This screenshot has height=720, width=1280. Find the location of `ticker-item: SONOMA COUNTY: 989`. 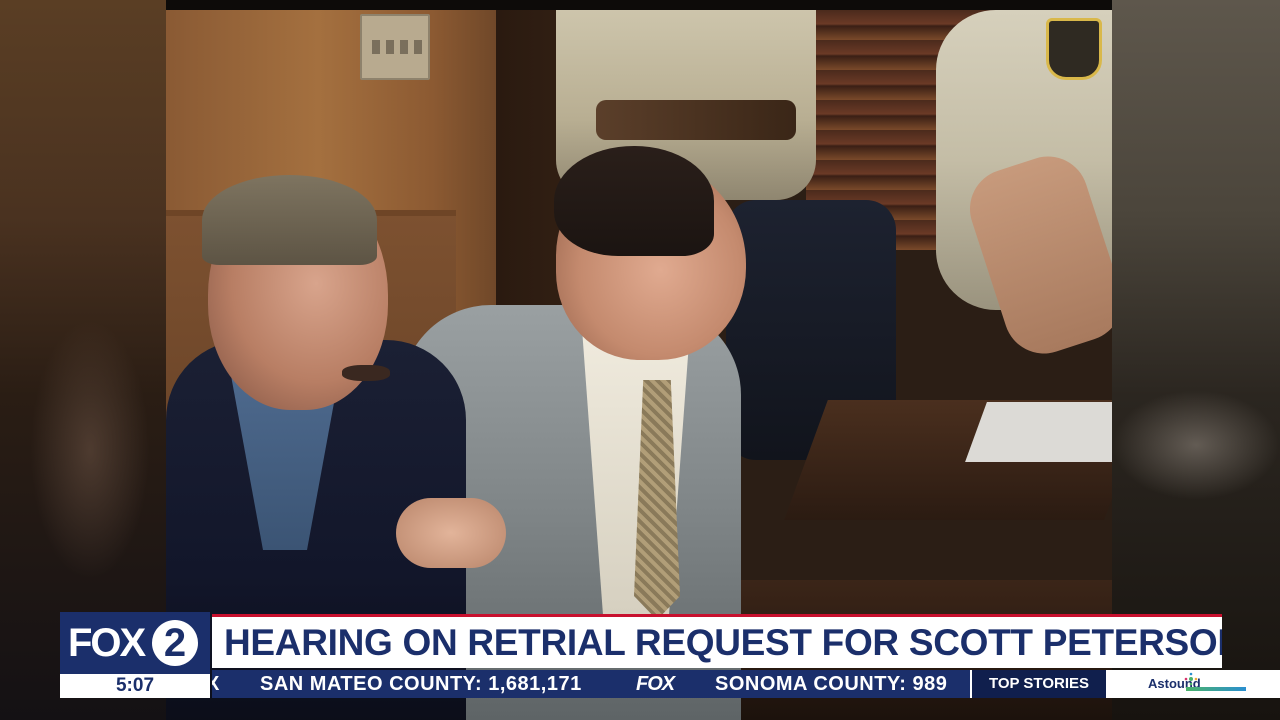

ticker-item: SONOMA COUNTY: 989 is located at coordinates (831, 684).